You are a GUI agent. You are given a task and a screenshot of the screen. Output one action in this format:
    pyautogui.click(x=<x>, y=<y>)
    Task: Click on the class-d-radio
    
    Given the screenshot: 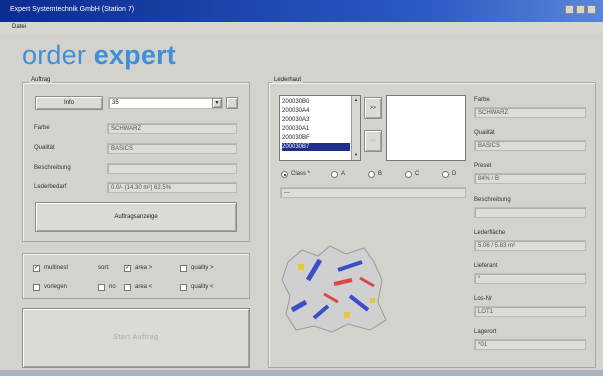 What is the action you would take?
    pyautogui.click(x=445, y=174)
    